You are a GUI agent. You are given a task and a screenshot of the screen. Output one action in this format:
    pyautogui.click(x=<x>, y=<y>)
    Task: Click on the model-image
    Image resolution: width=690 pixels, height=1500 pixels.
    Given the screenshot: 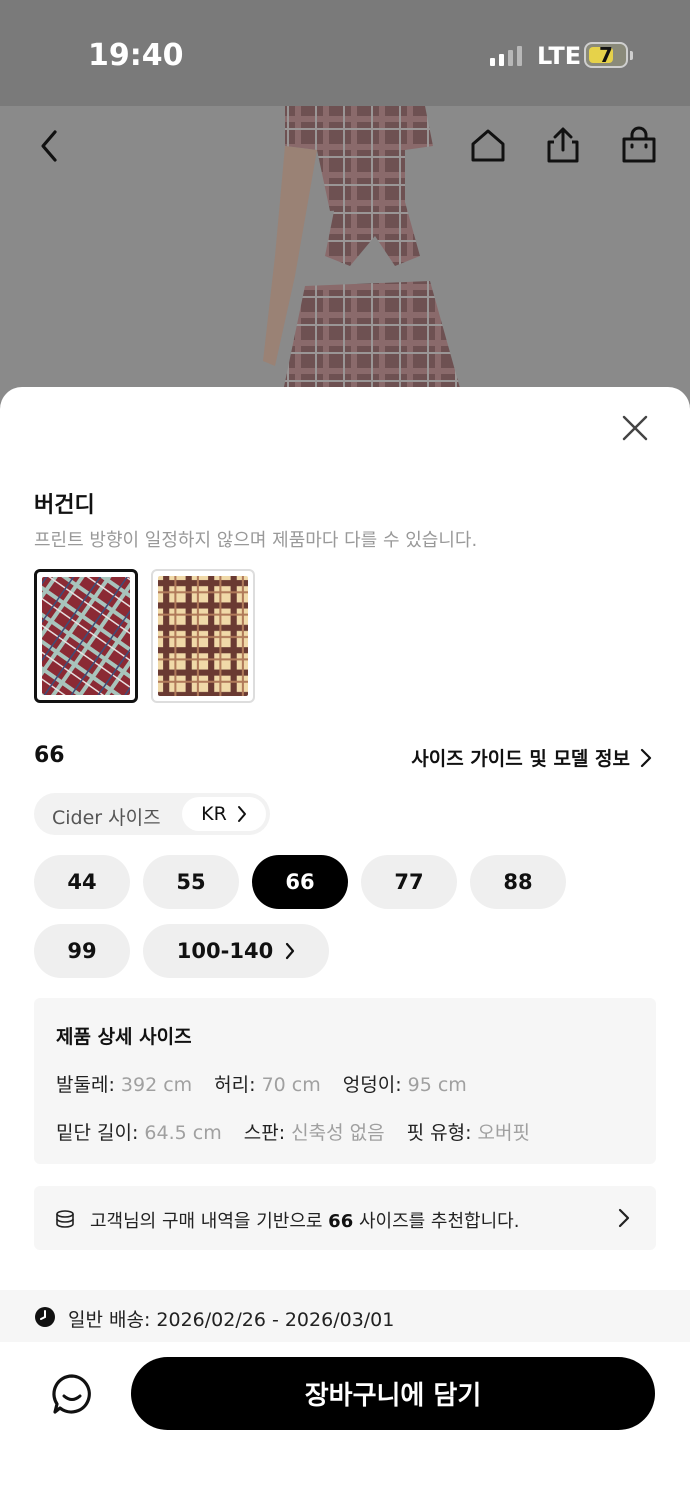 What is the action you would take?
    pyautogui.click(x=364, y=256)
    